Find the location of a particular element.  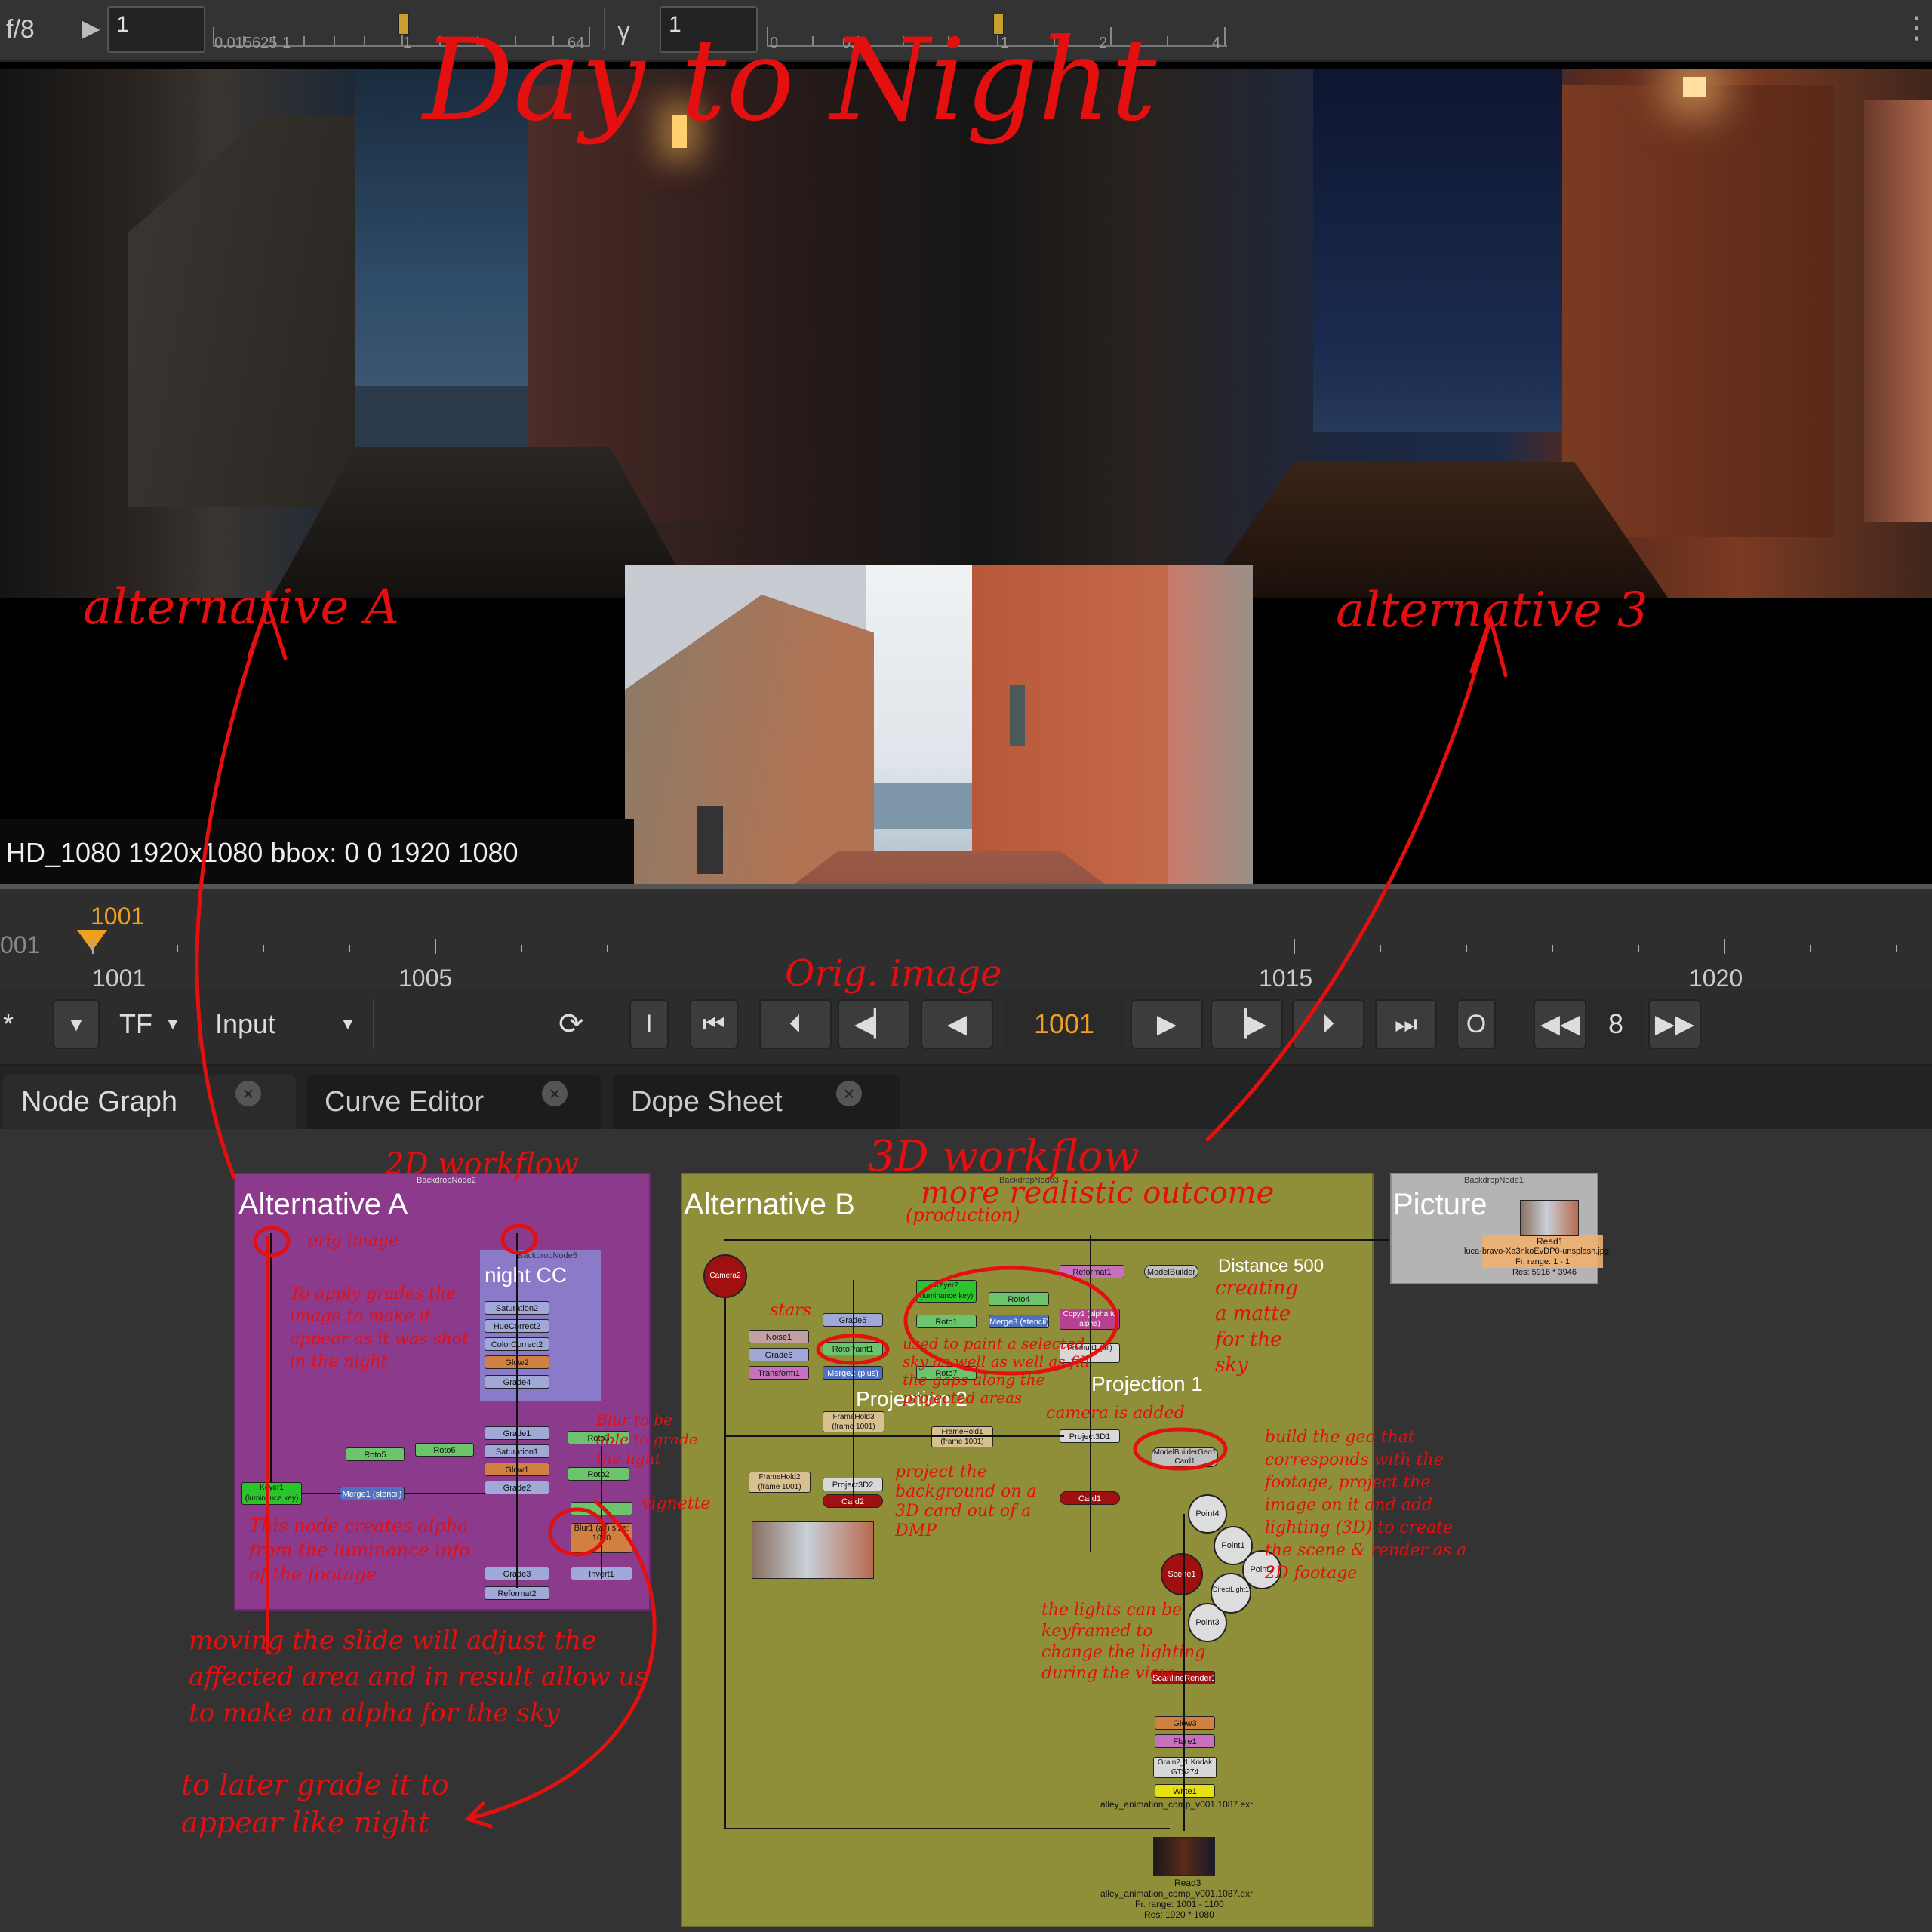

2d-workflow-annotation: 2D workflow is located at coordinates (482, 1164).